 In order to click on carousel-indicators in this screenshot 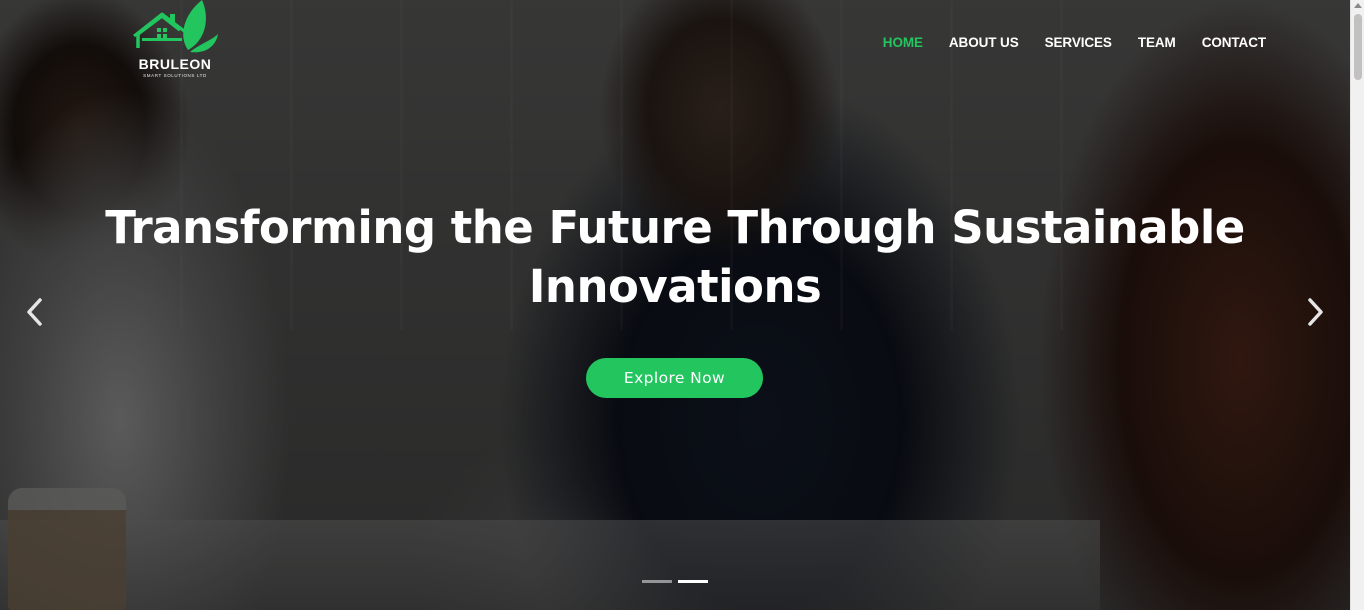, I will do `click(675, 581)`.